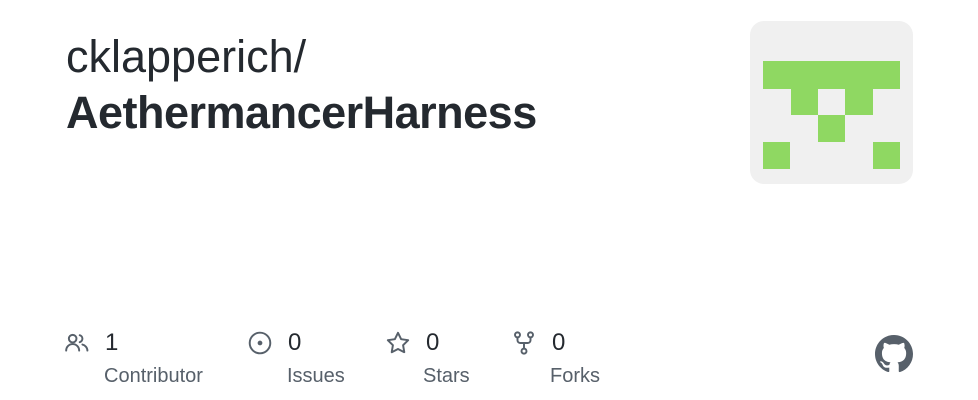 This screenshot has width=978, height=400. Describe the element at coordinates (575, 376) in the screenshot. I see `forks-label: Forks` at that location.